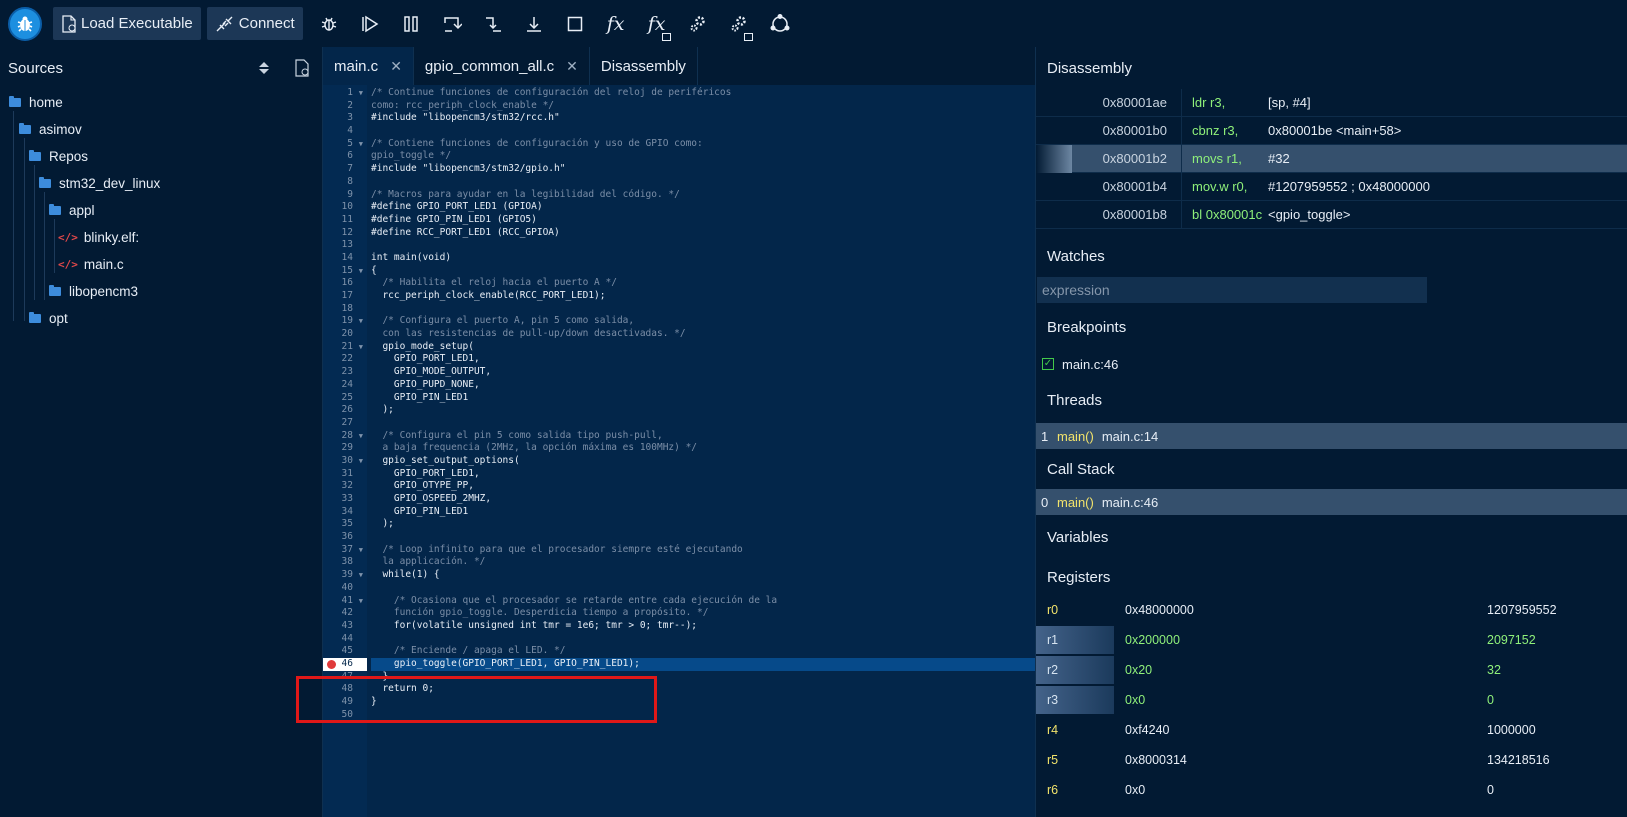  What do you see at coordinates (161, 237) in the screenshot?
I see `tree-item-blinky-elf: </> blinky.elf:` at bounding box center [161, 237].